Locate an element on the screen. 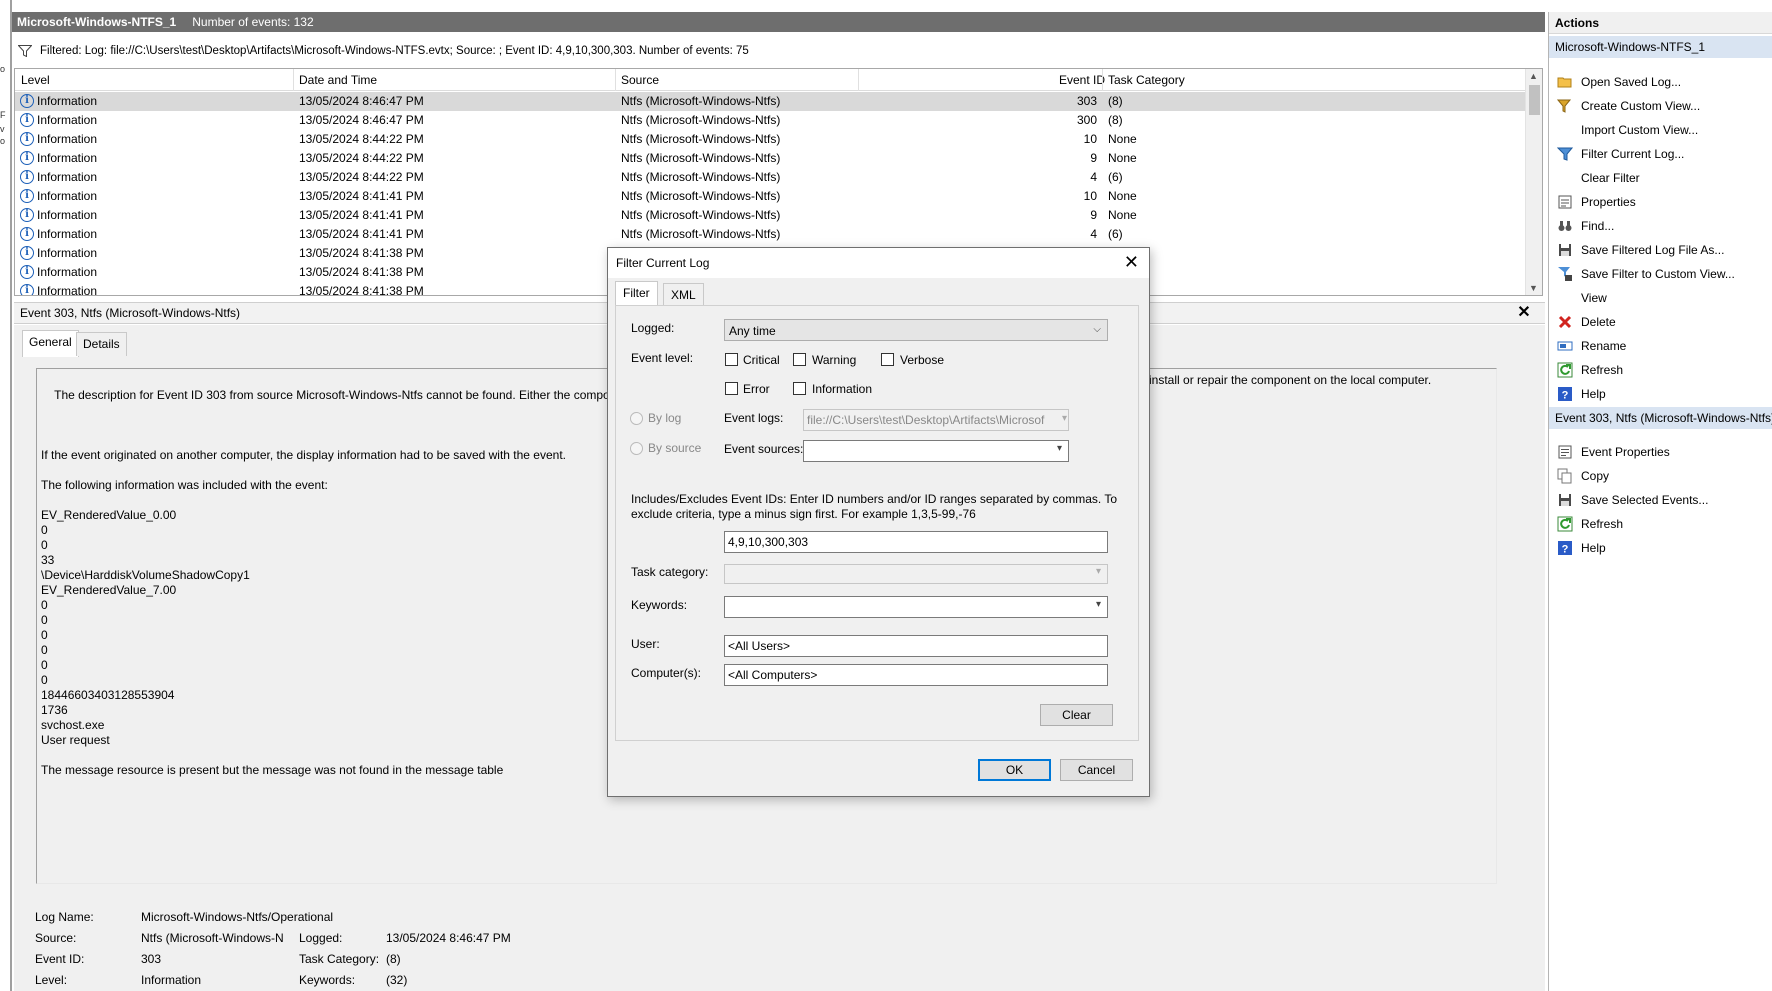 This screenshot has width=1772, height=991. warning-checkbox is located at coordinates (799, 359).